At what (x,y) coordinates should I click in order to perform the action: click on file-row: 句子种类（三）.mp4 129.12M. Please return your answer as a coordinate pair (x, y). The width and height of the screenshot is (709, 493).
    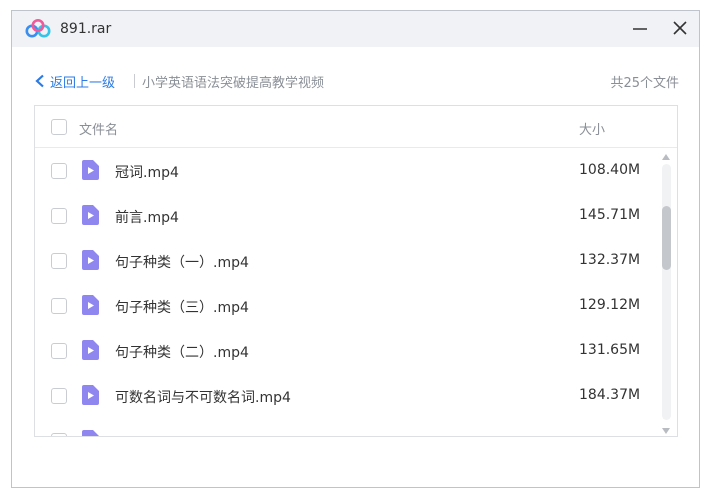
    Looking at the image, I should click on (346, 306).